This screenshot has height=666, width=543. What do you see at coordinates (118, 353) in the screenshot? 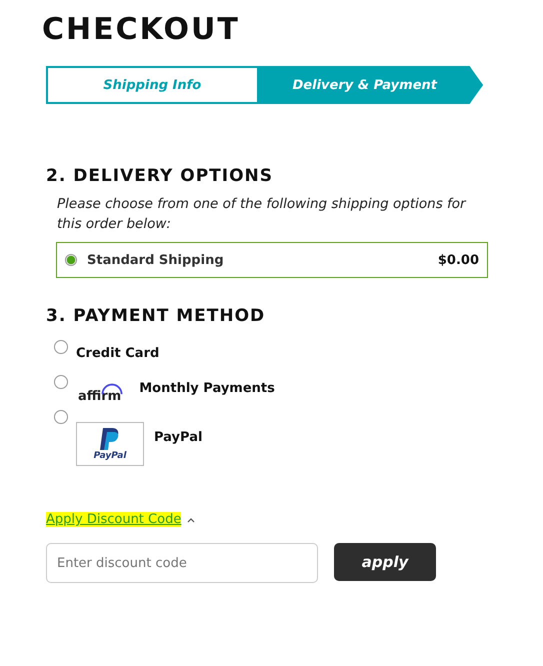
I see `payment-label: Credit Card` at bounding box center [118, 353].